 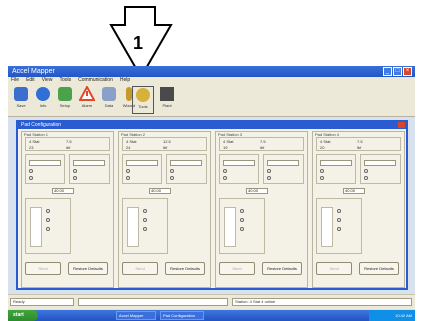 I want to click on capacity-value: 19, so click(x=225, y=147).